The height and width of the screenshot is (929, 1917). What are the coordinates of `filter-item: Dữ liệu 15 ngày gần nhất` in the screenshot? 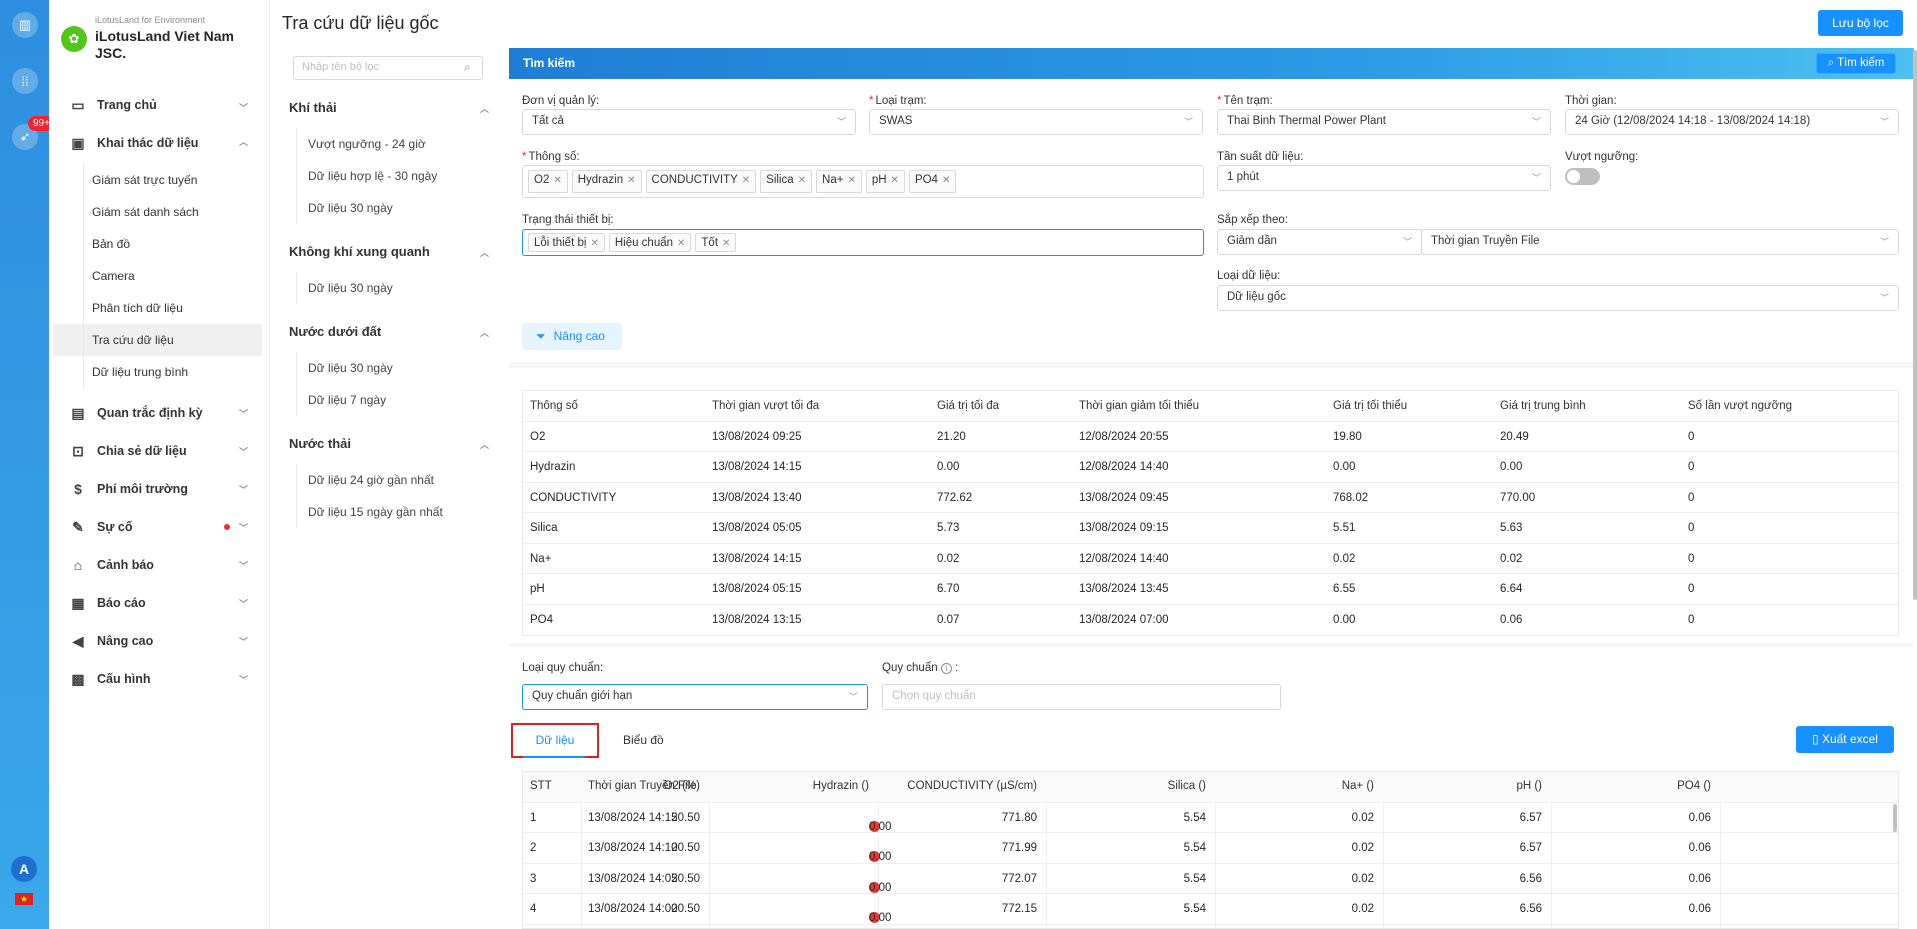 It's located at (375, 512).